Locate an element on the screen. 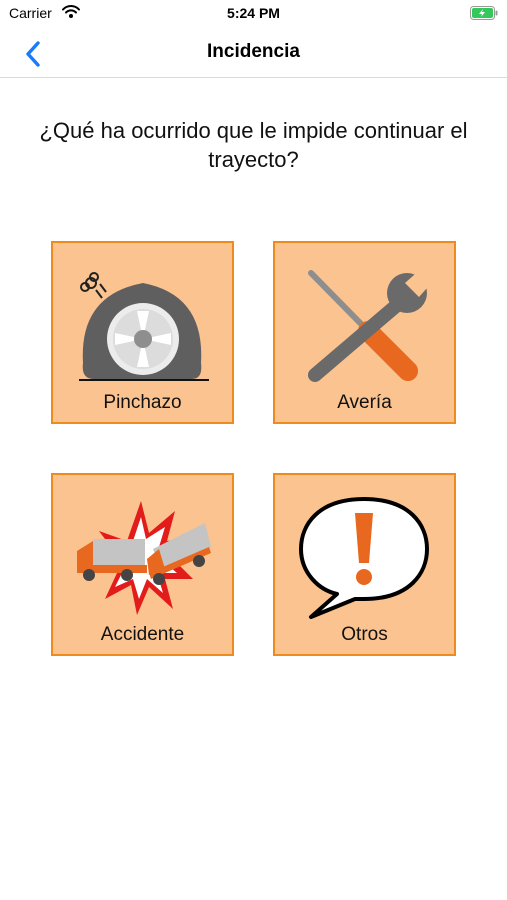 This screenshot has height=900, width=507. navigation-bar: Incidencia is located at coordinates (253, 54).